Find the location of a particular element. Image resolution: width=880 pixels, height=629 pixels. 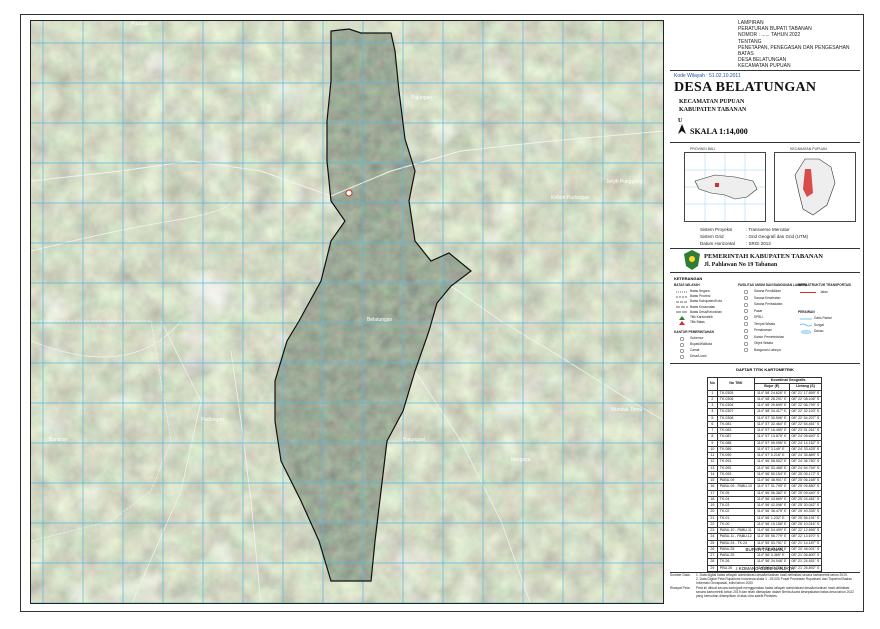

table-cell: 08° 22' 06.799" S is located at coordinates (805, 405).